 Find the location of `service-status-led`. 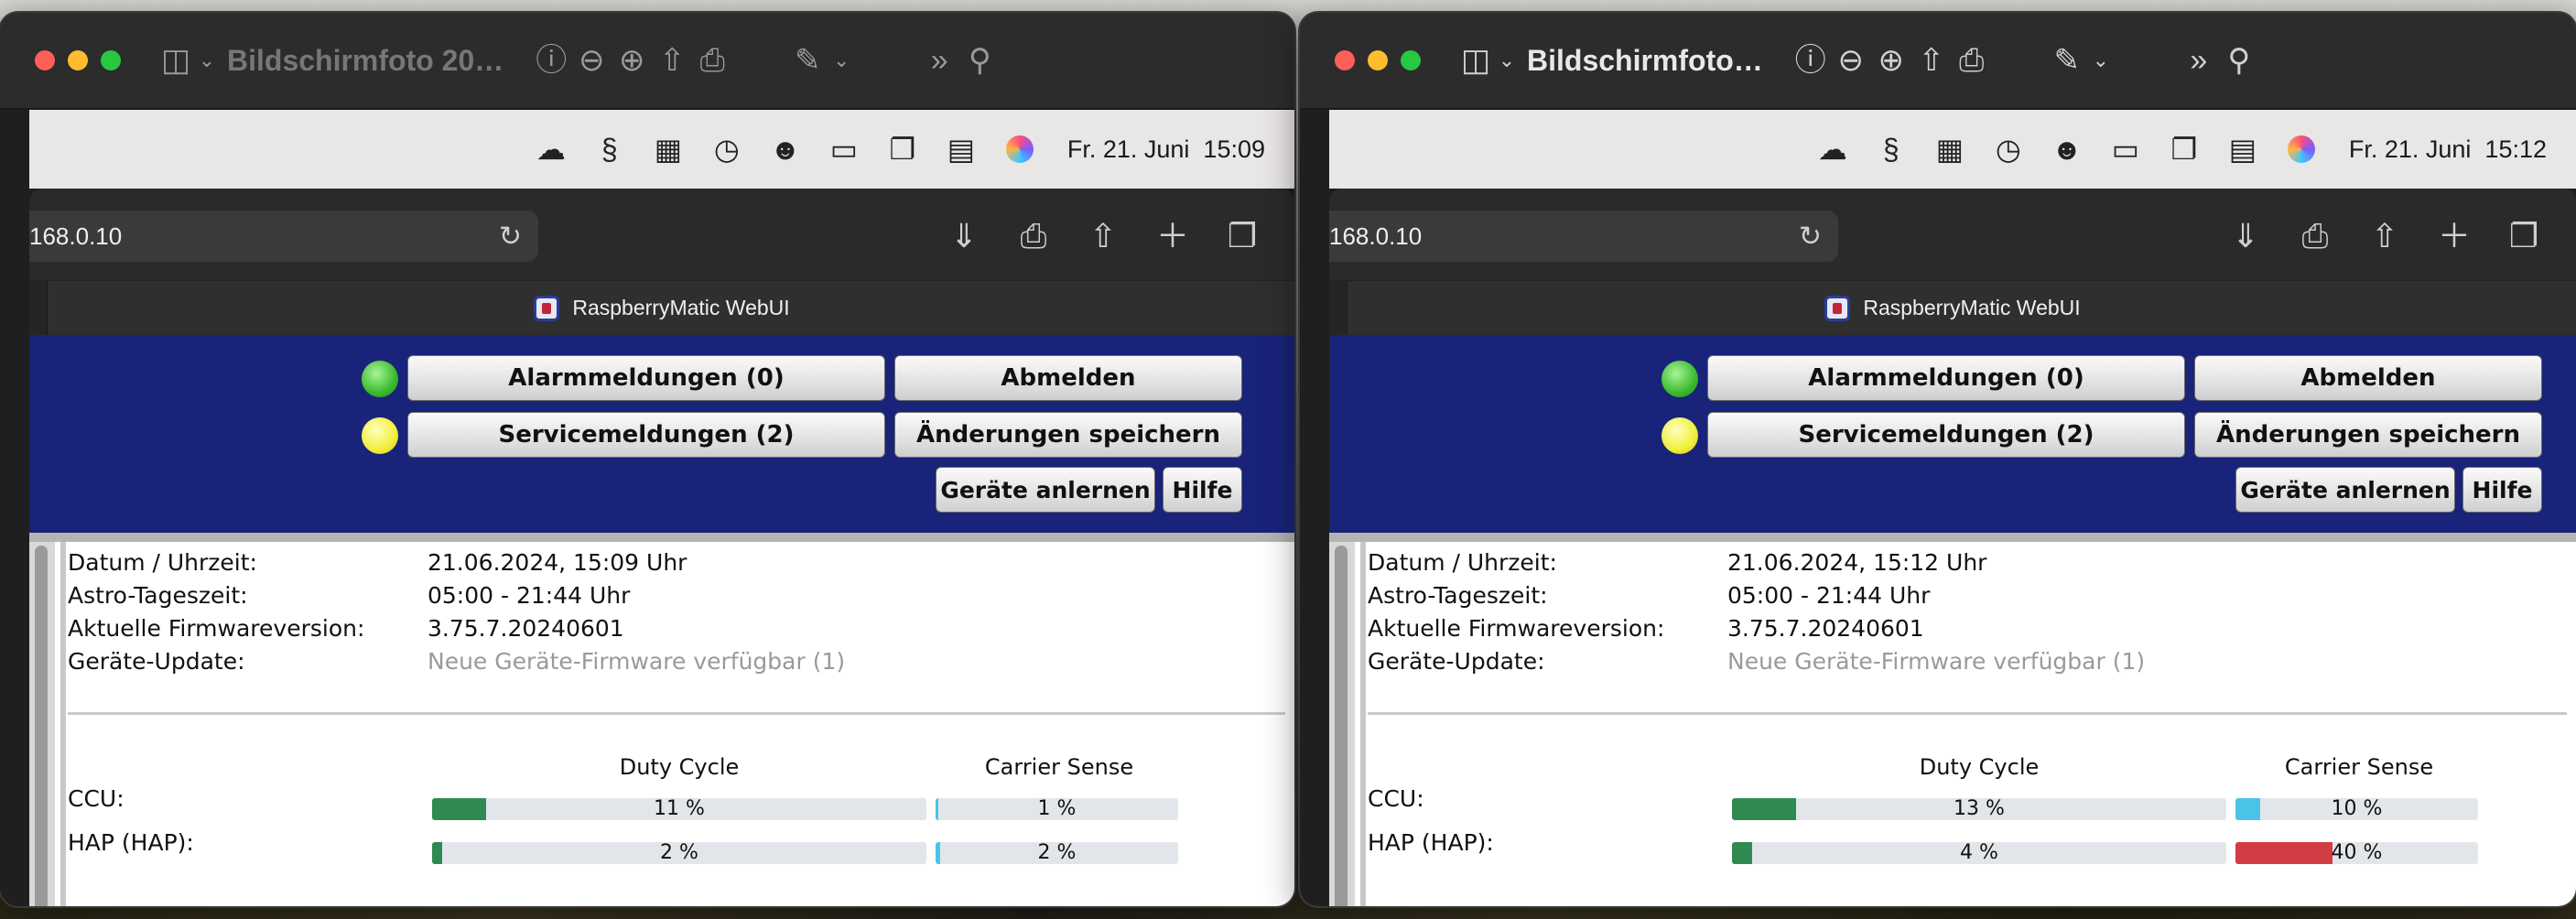

service-status-led is located at coordinates (1680, 435).